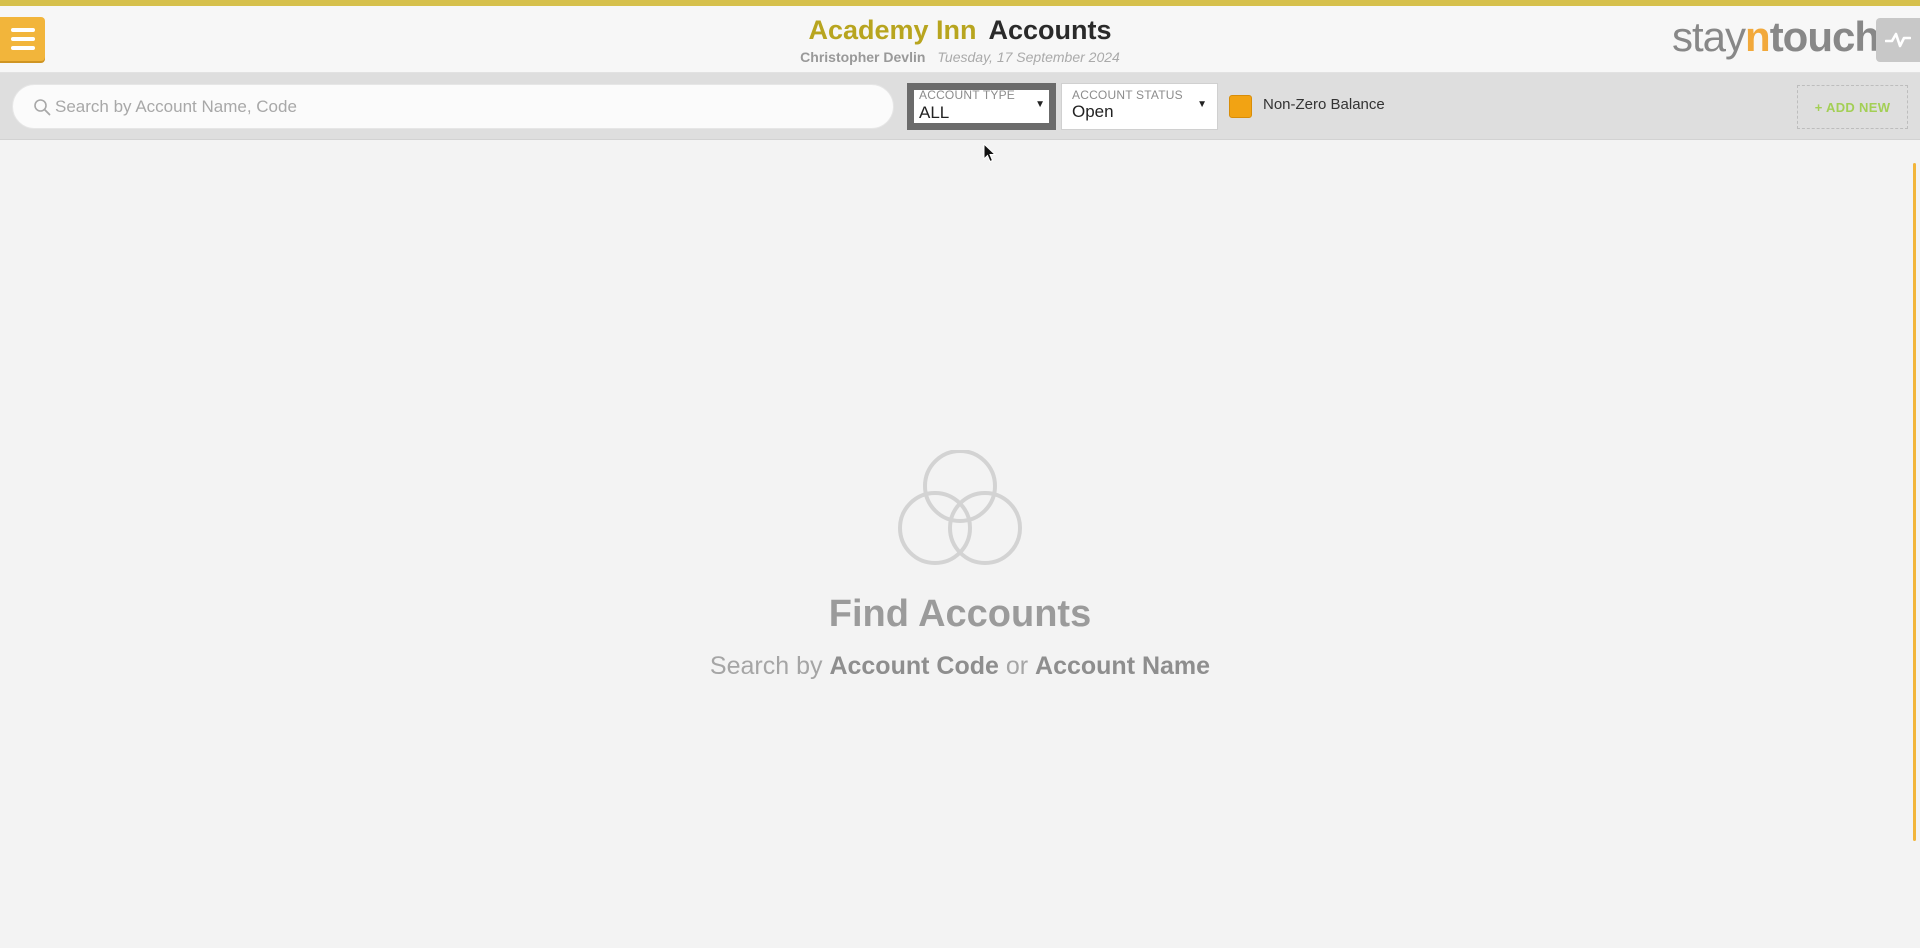  What do you see at coordinates (1758, 36) in the screenshot?
I see `logo-n: n` at bounding box center [1758, 36].